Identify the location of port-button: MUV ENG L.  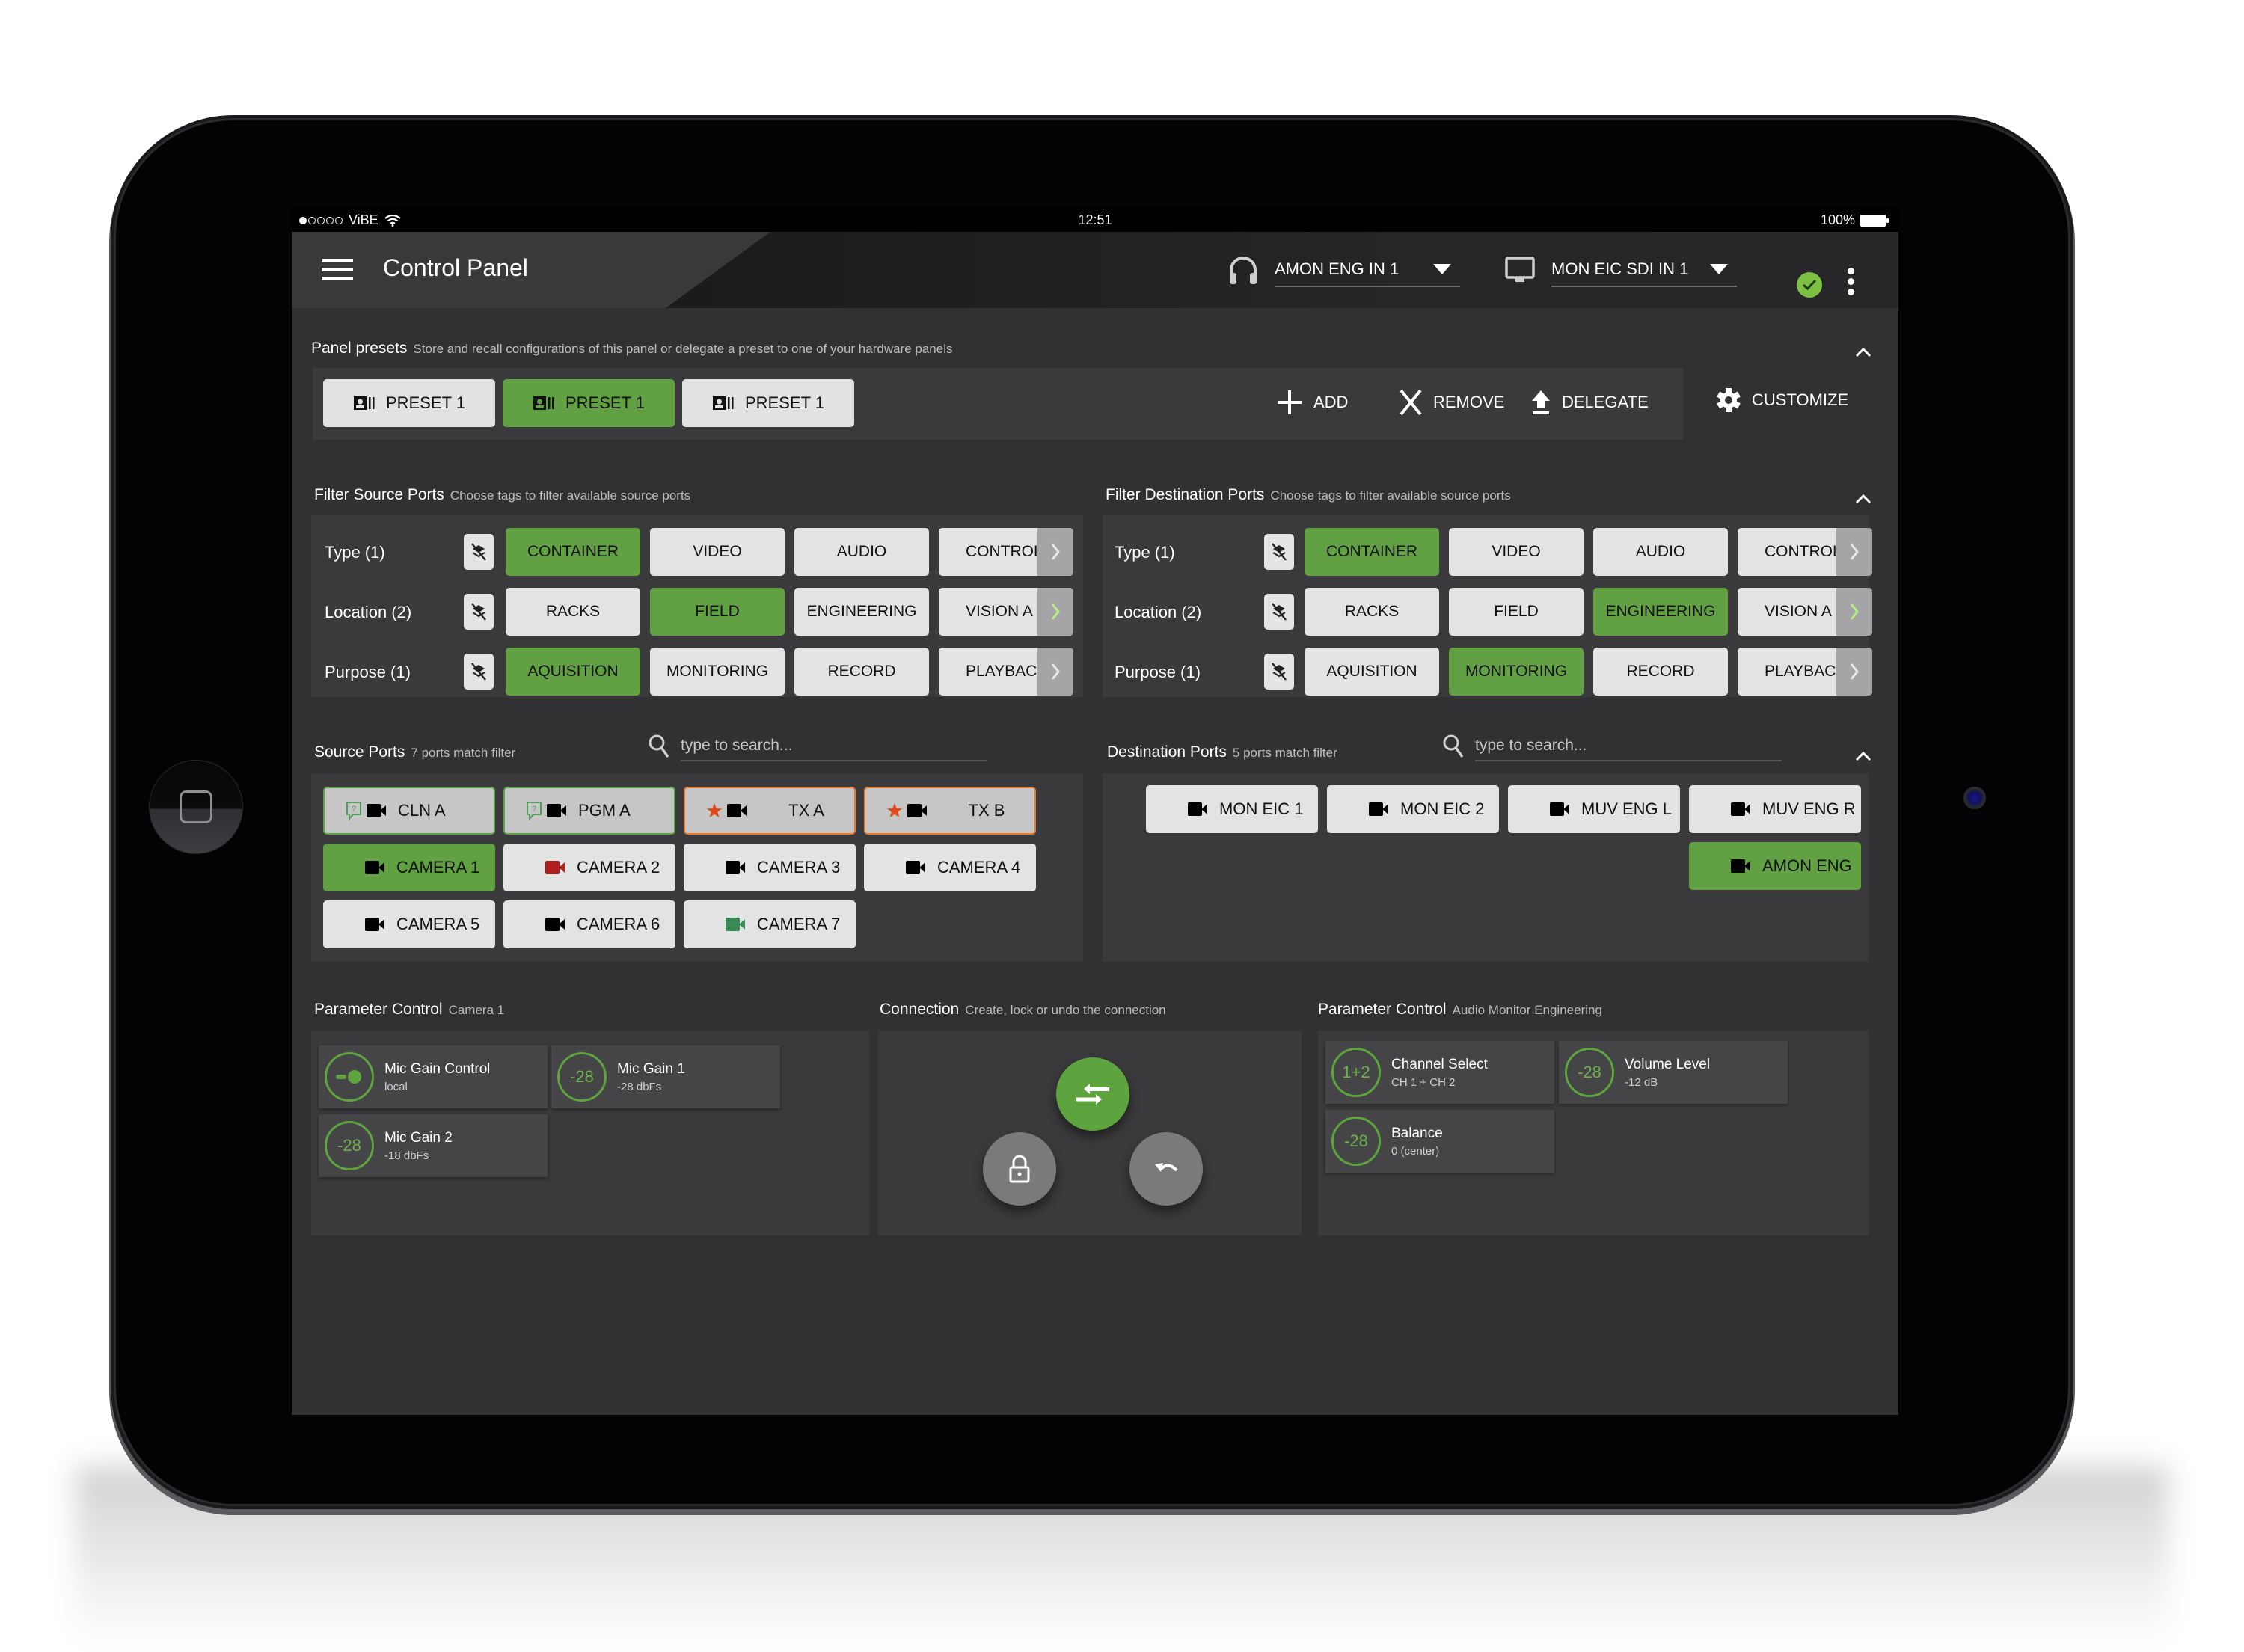
(1594, 809).